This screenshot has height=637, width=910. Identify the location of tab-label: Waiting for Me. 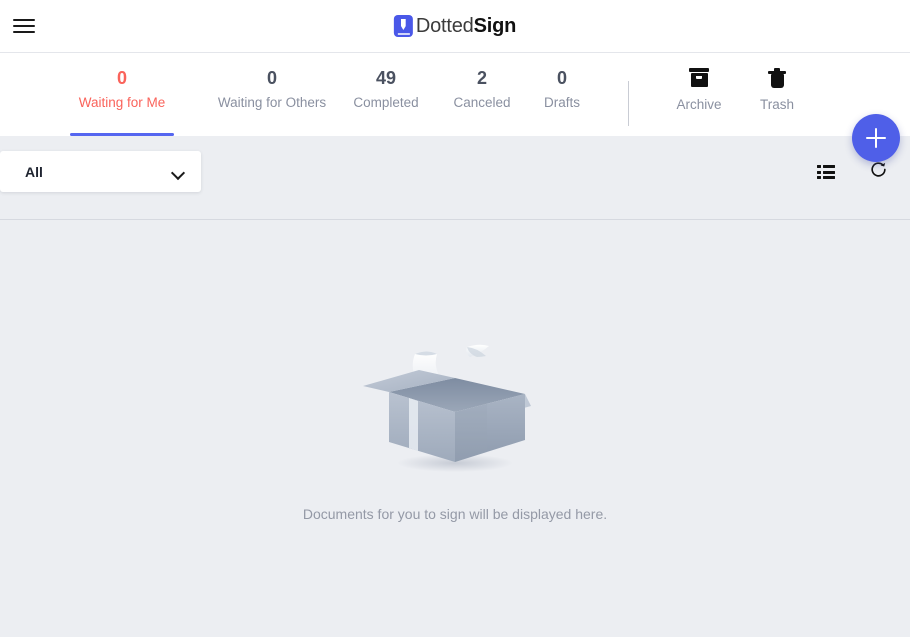
(122, 102).